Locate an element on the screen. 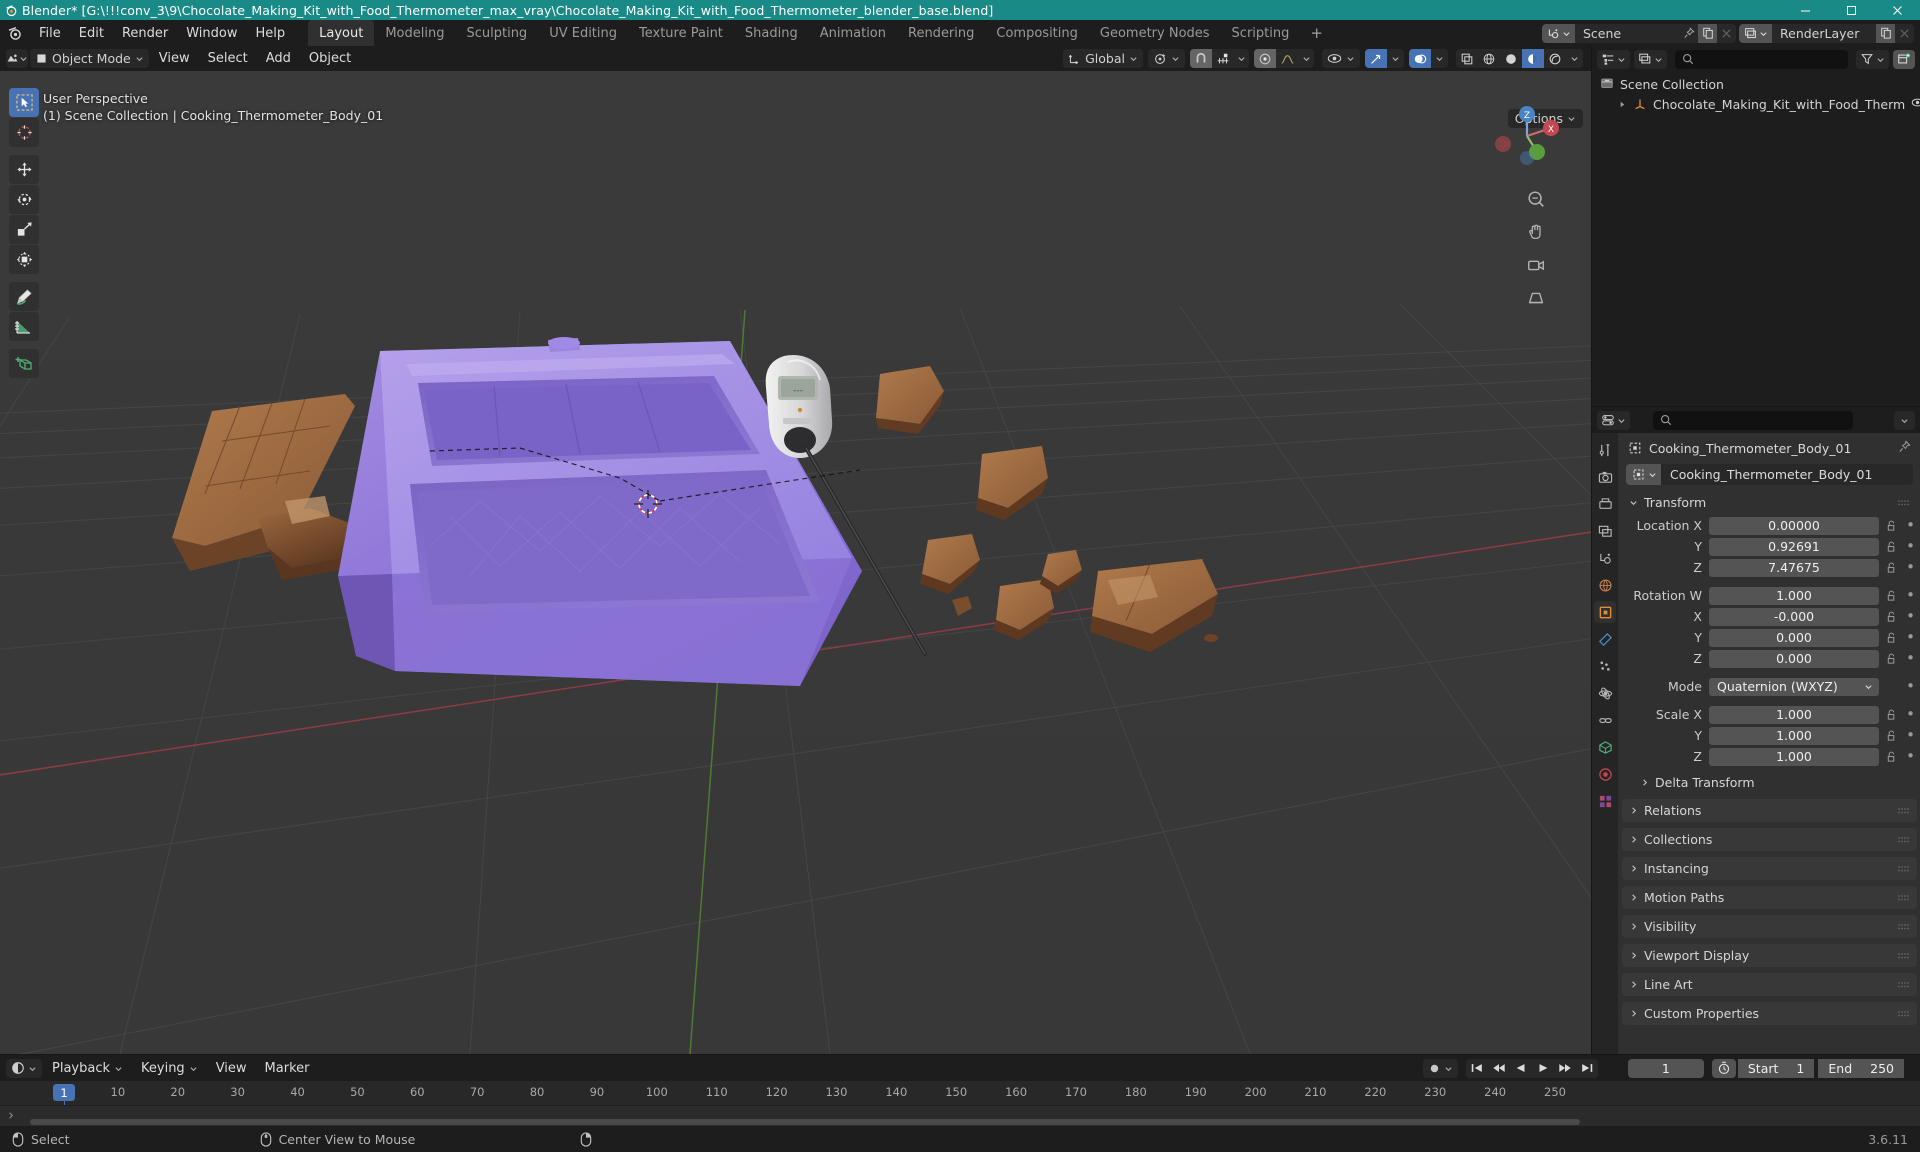 The image size is (1920, 1152). move-tool is located at coordinates (24, 169).